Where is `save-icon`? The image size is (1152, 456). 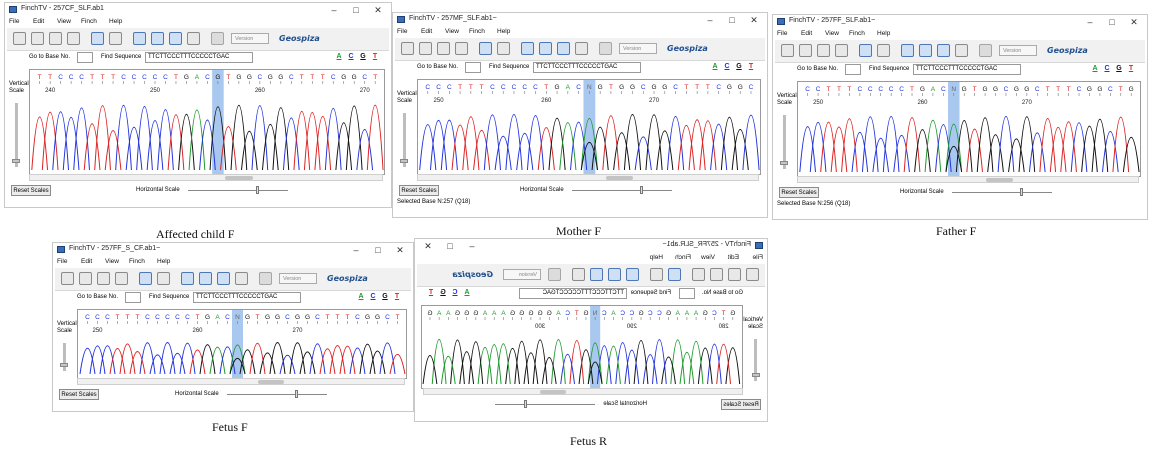
save-icon is located at coordinates (805, 50).